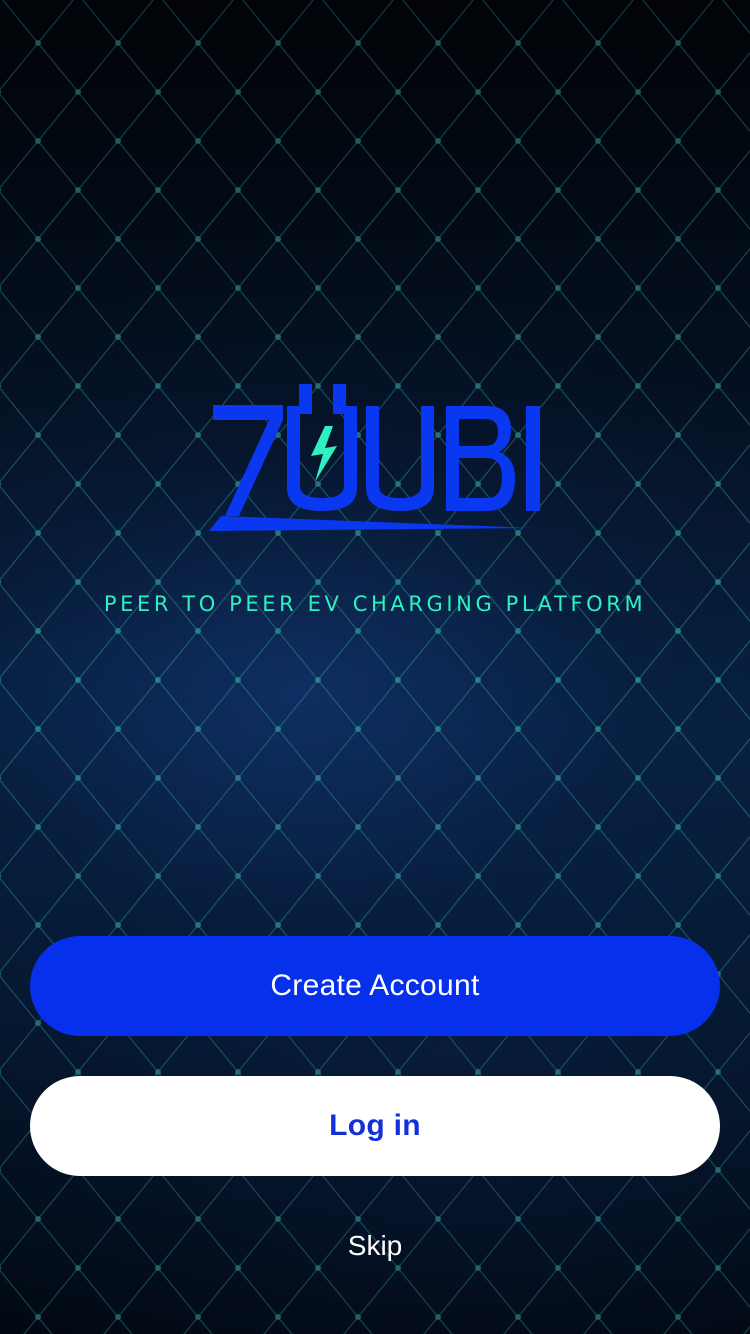 The width and height of the screenshot is (750, 1334). Describe the element at coordinates (375, 604) in the screenshot. I see `tagline: PEER TO PEER EV CHARGING PLATFORM` at that location.